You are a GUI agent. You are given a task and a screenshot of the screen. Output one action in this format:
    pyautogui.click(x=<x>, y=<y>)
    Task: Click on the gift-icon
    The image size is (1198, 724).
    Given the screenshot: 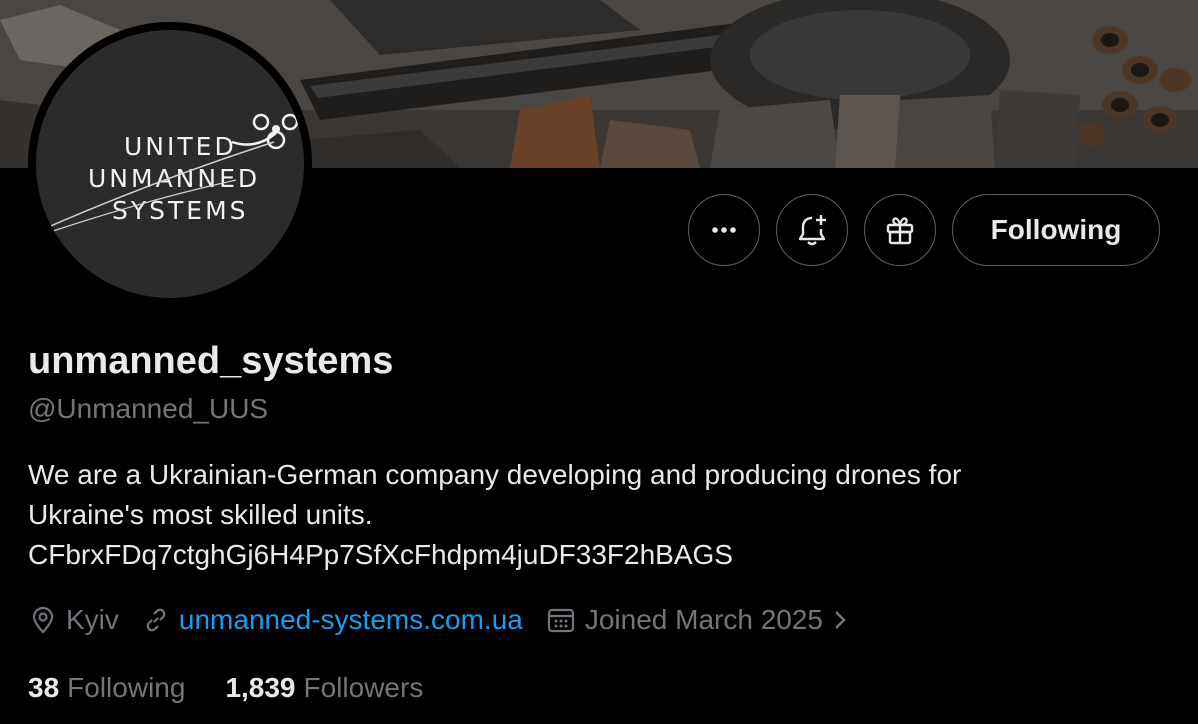 What is the action you would take?
    pyautogui.click(x=900, y=231)
    